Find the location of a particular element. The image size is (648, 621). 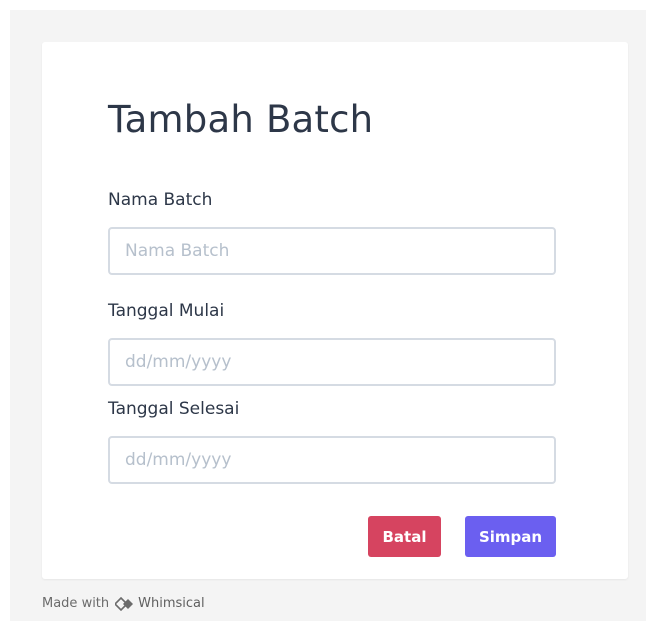

whimsical-brand-text: Whimsical is located at coordinates (171, 603).